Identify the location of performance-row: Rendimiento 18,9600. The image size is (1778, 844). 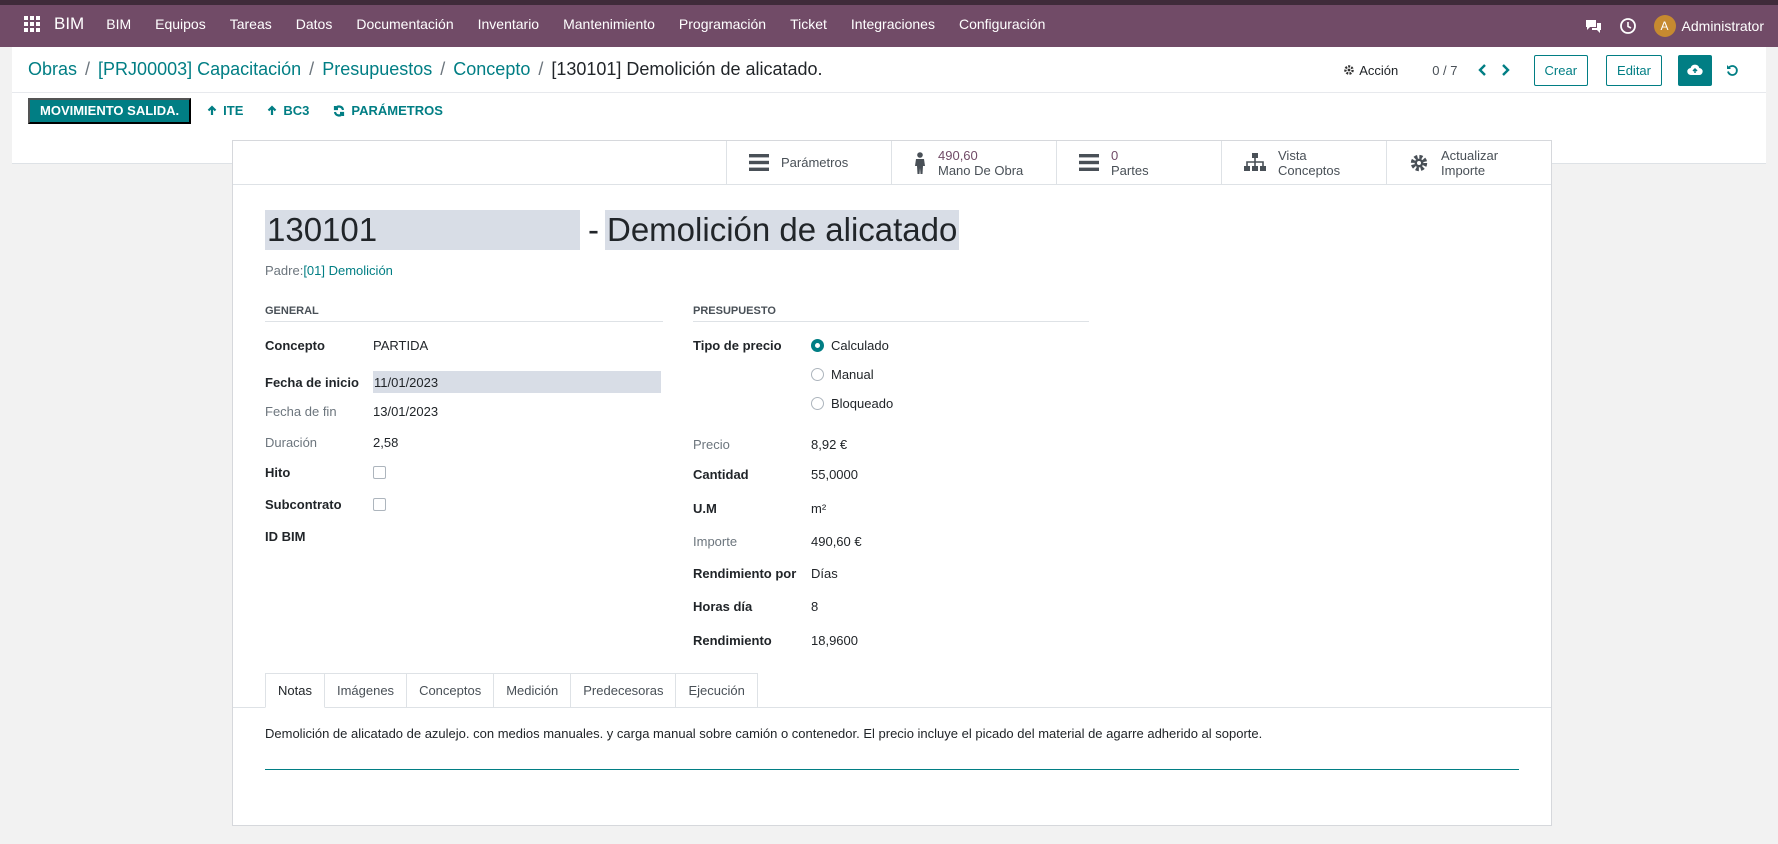
(775, 640).